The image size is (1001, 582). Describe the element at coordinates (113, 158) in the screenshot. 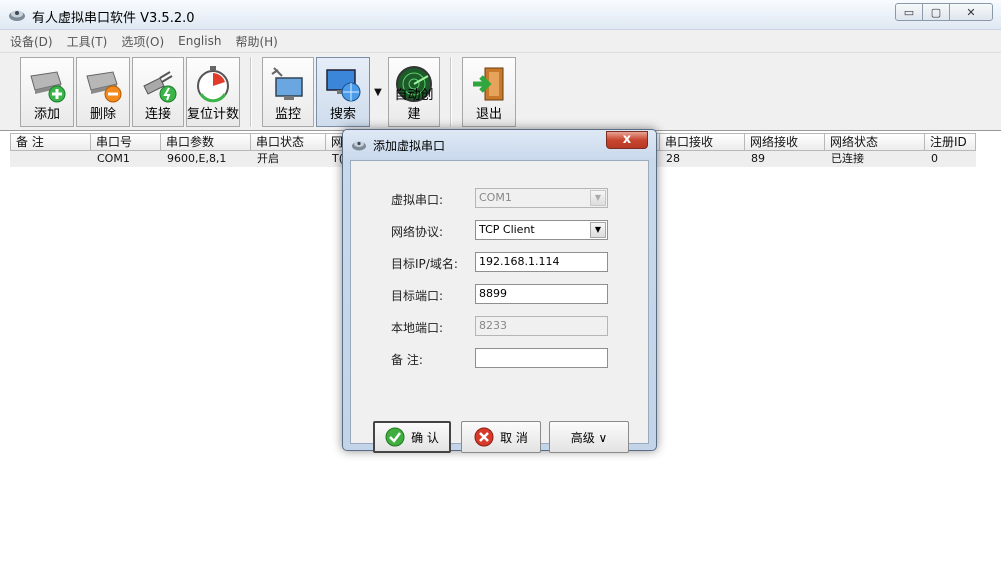

I see `cell-port: COM1` at that location.